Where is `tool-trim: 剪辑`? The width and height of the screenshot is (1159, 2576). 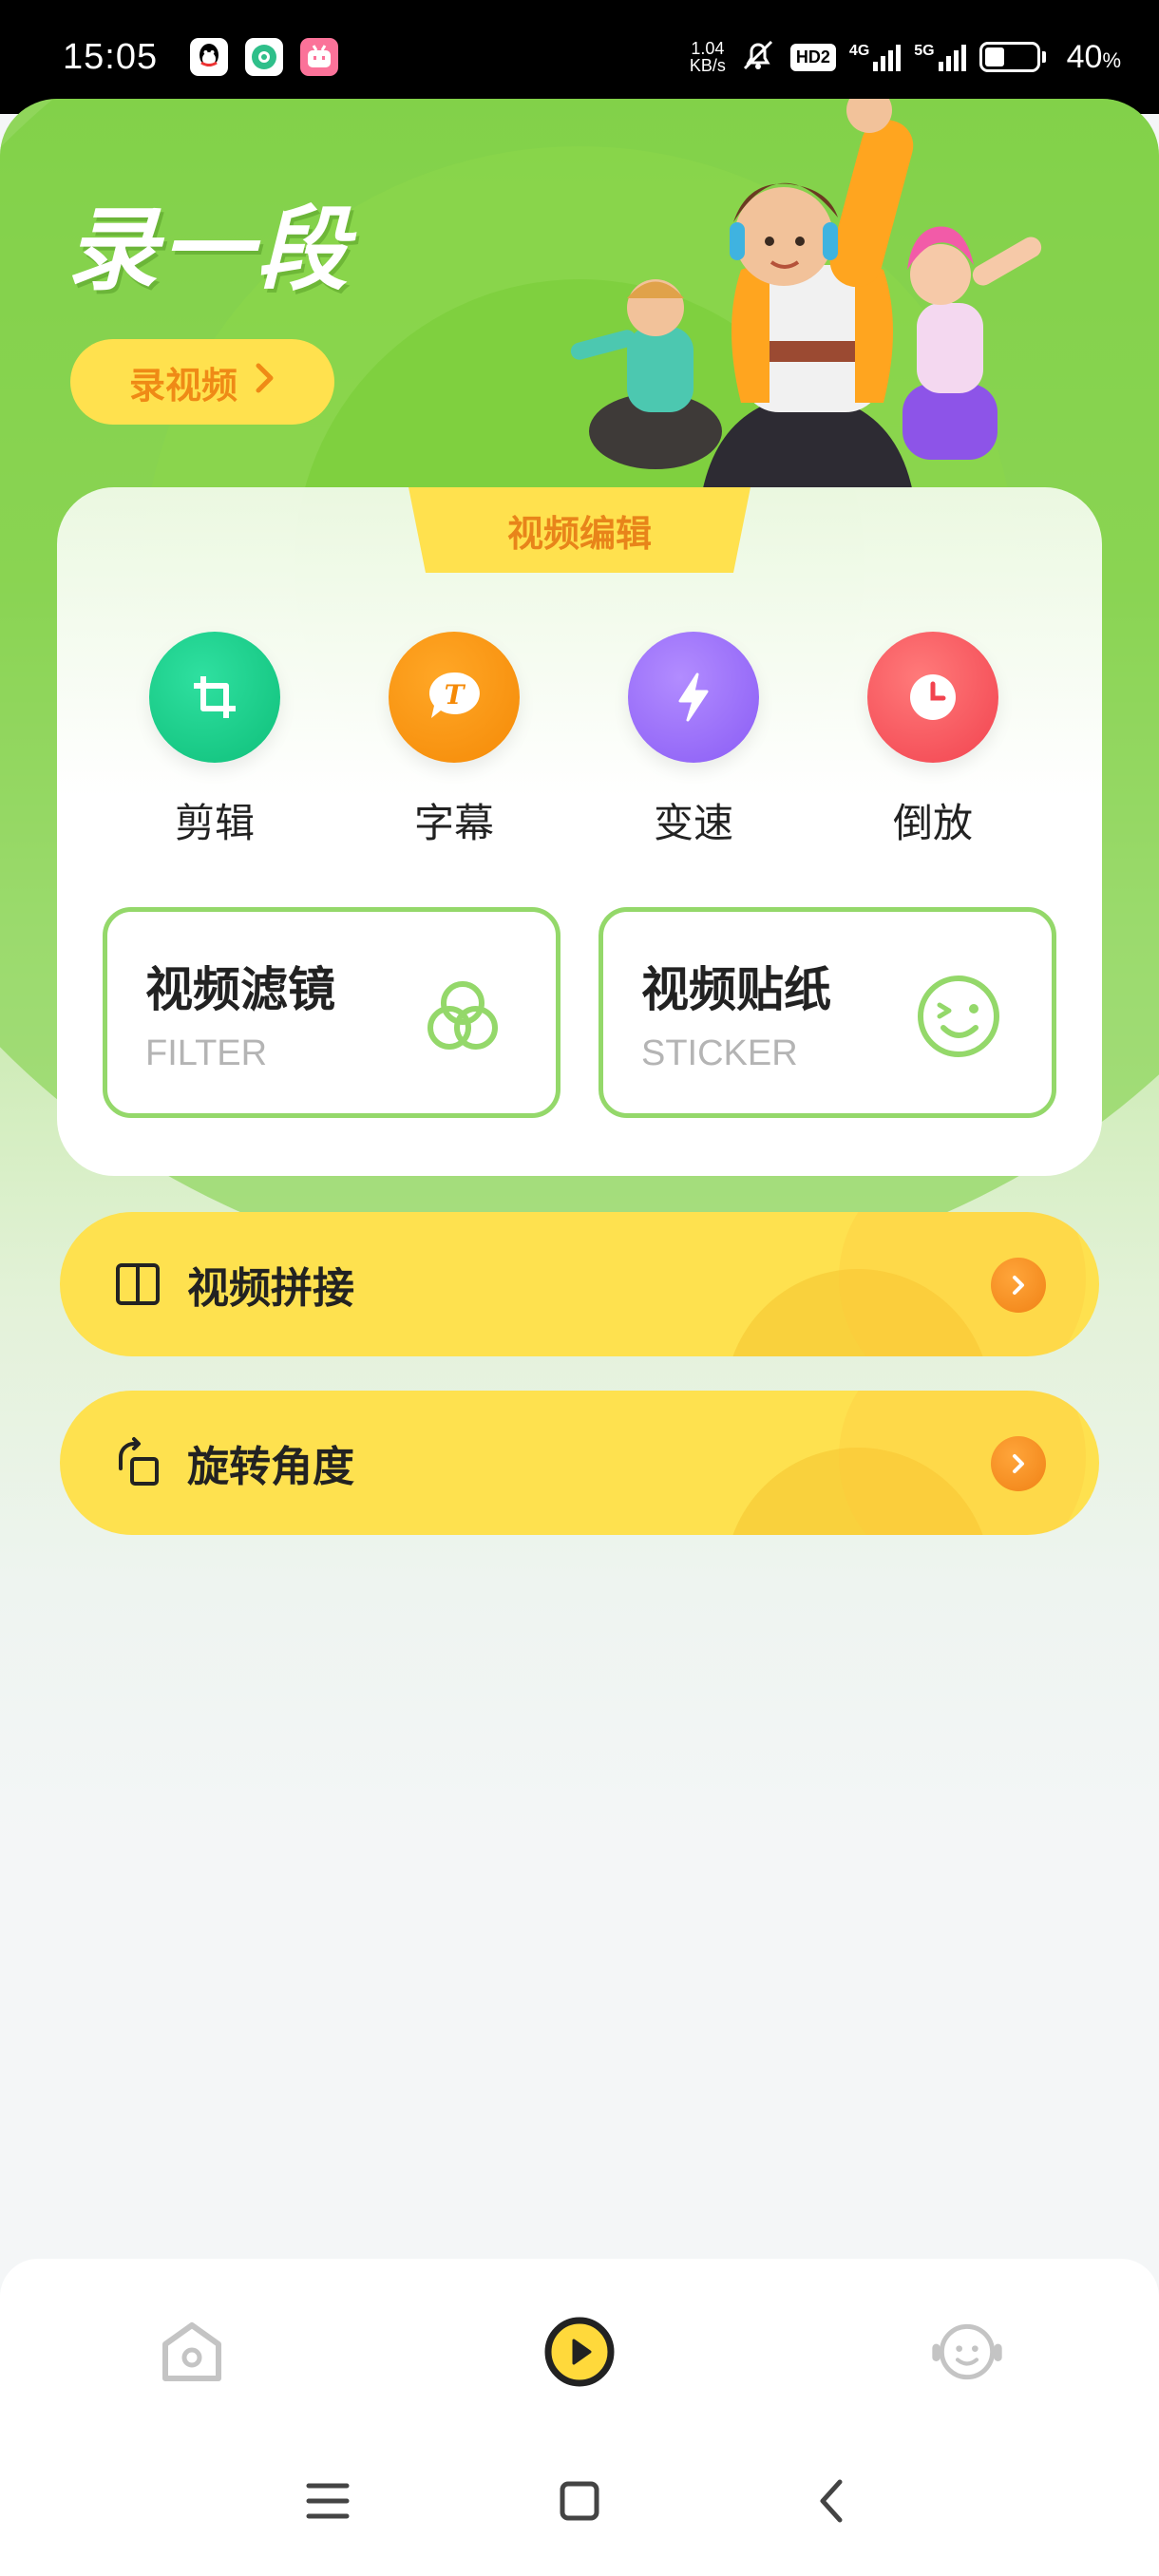 tool-trim: 剪辑 is located at coordinates (214, 740).